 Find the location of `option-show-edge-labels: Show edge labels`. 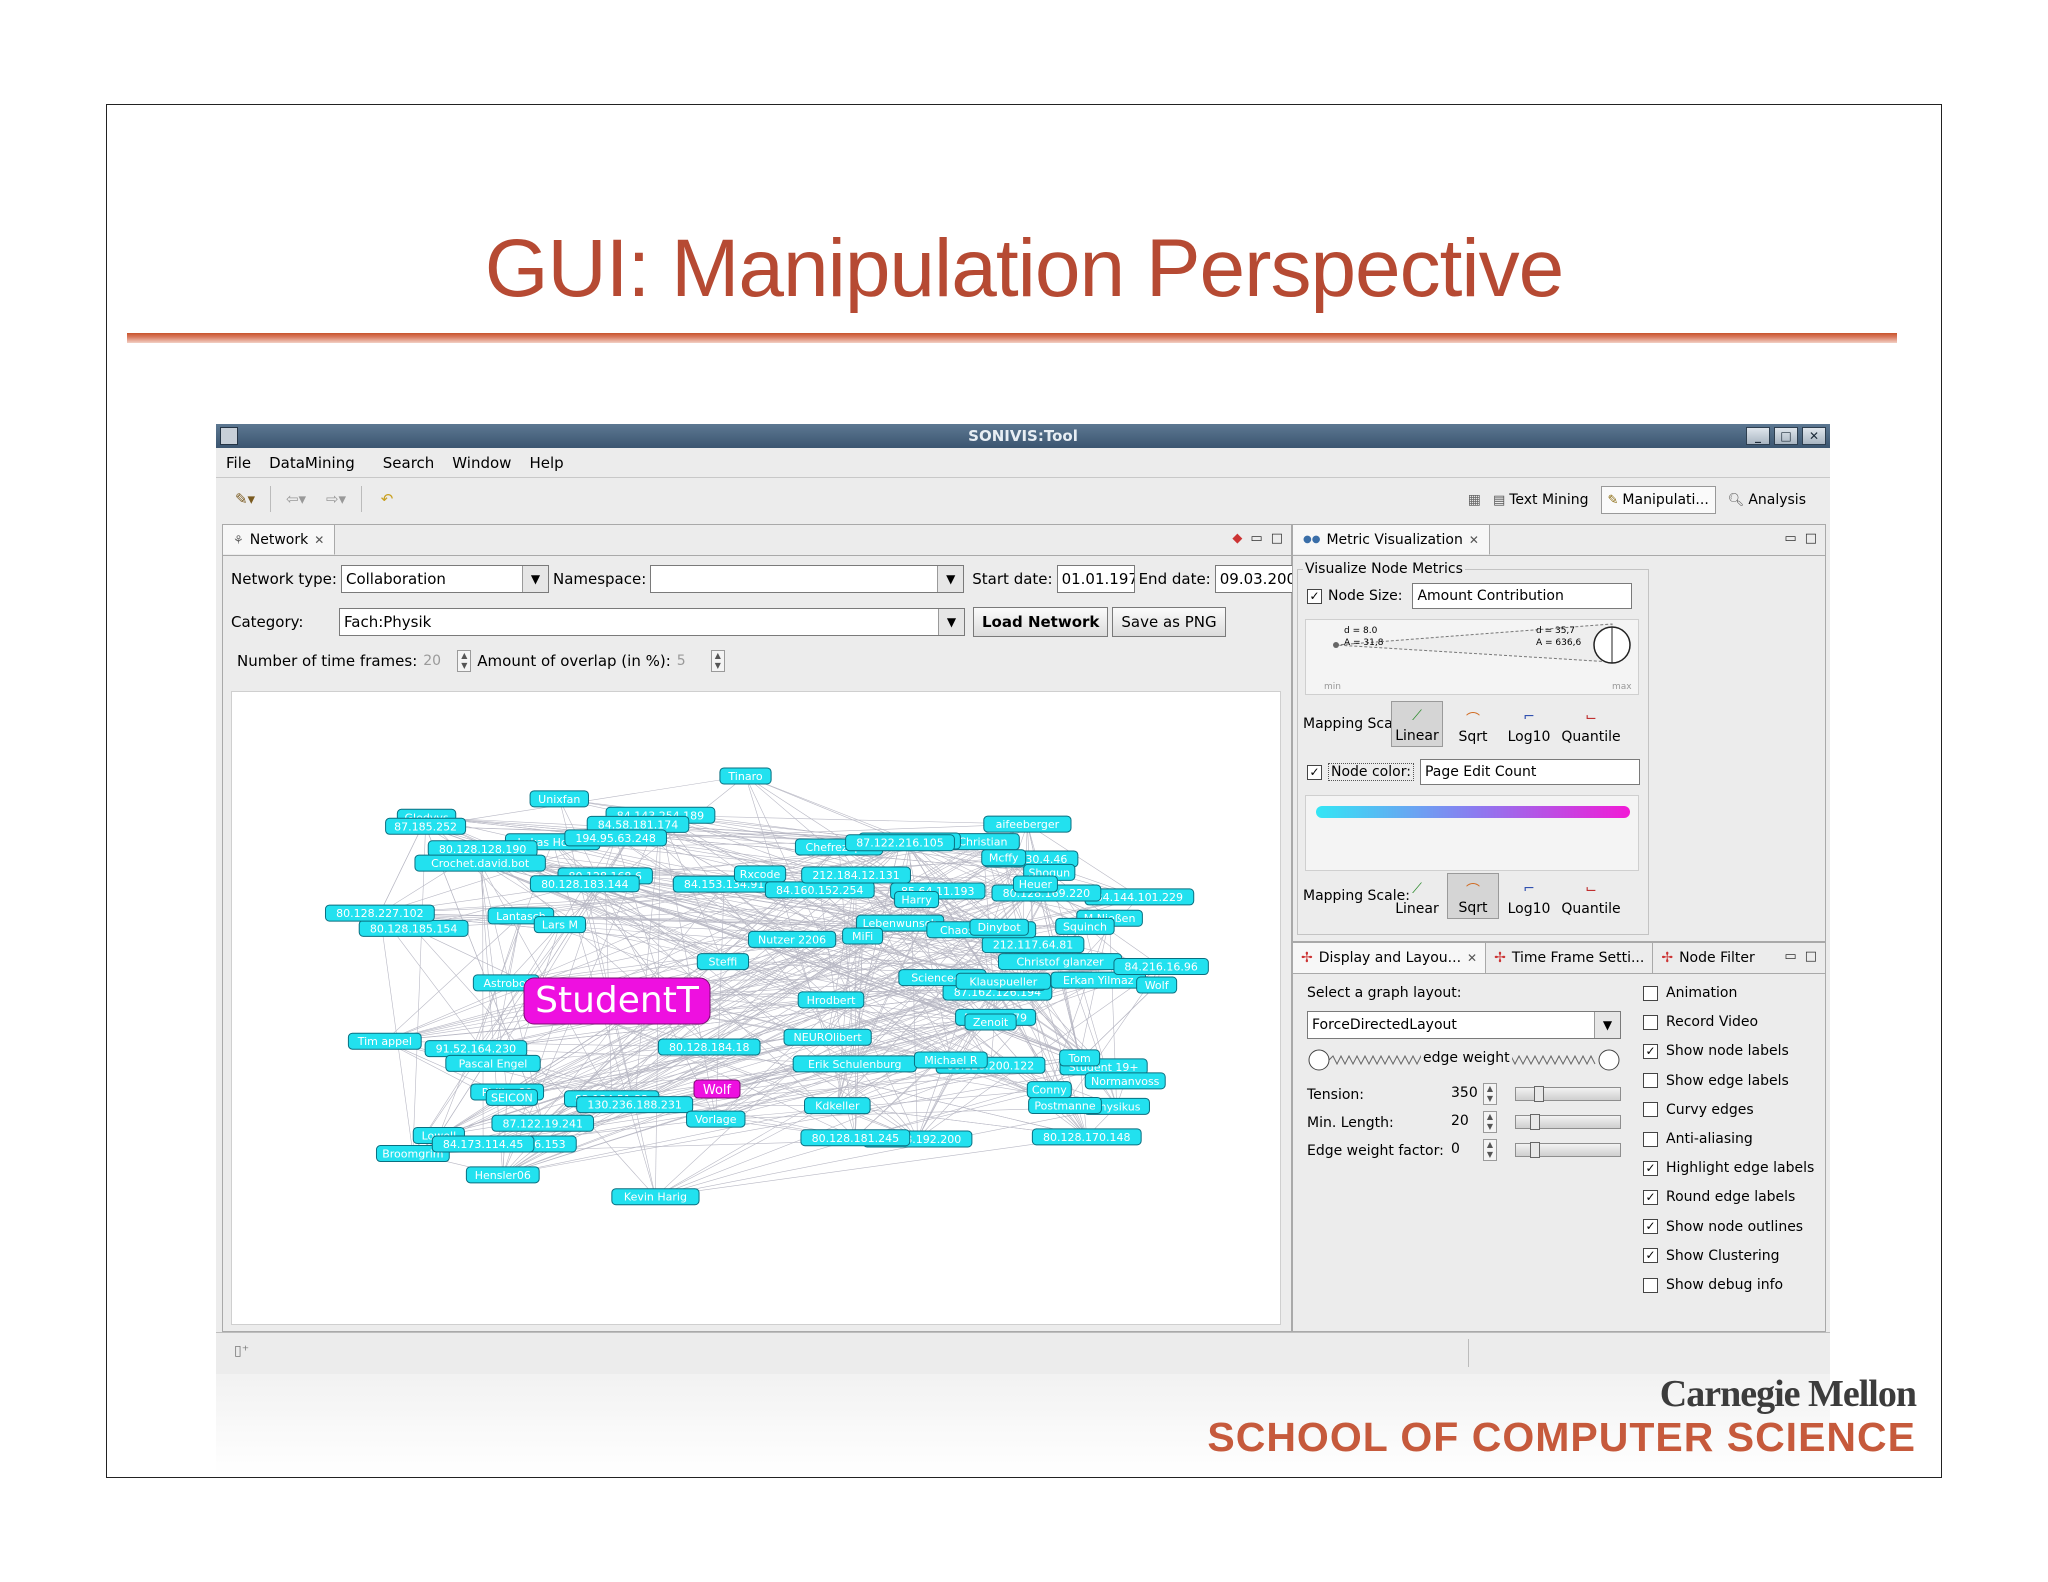

option-show-edge-labels: Show edge labels is located at coordinates (1716, 1081).